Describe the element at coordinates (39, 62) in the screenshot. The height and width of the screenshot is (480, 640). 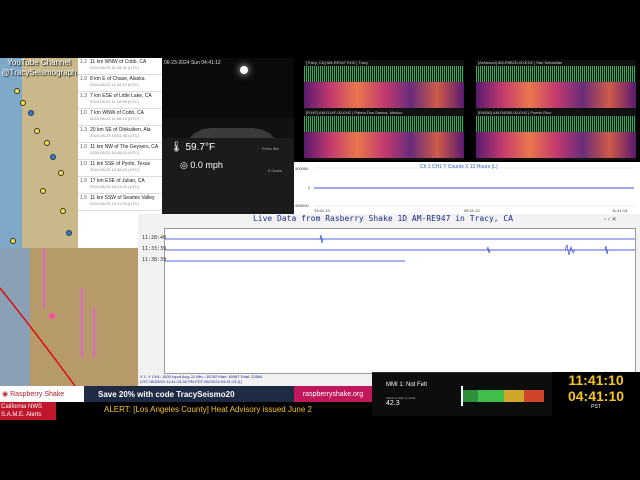
I see `channel-label-line1: YouTube Channel` at that location.